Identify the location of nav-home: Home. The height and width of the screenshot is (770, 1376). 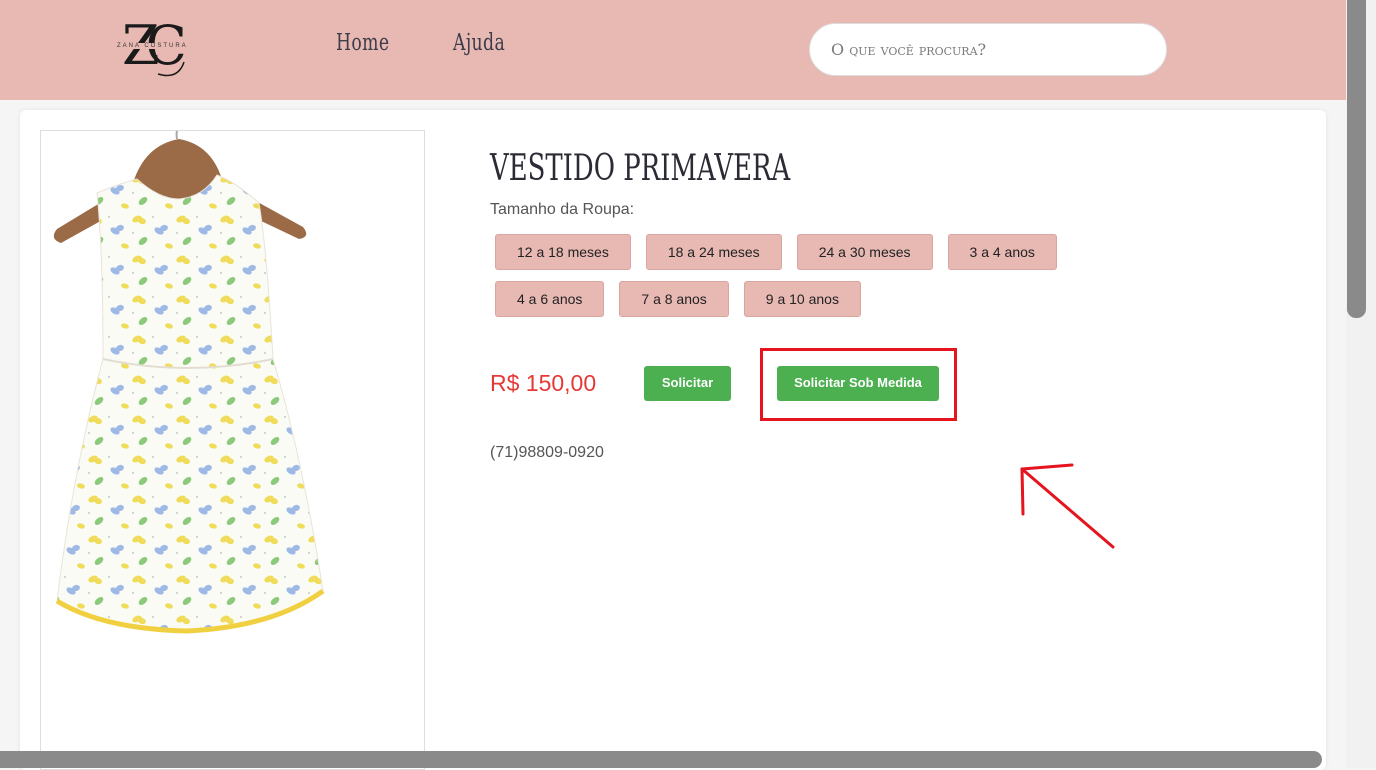
(362, 43).